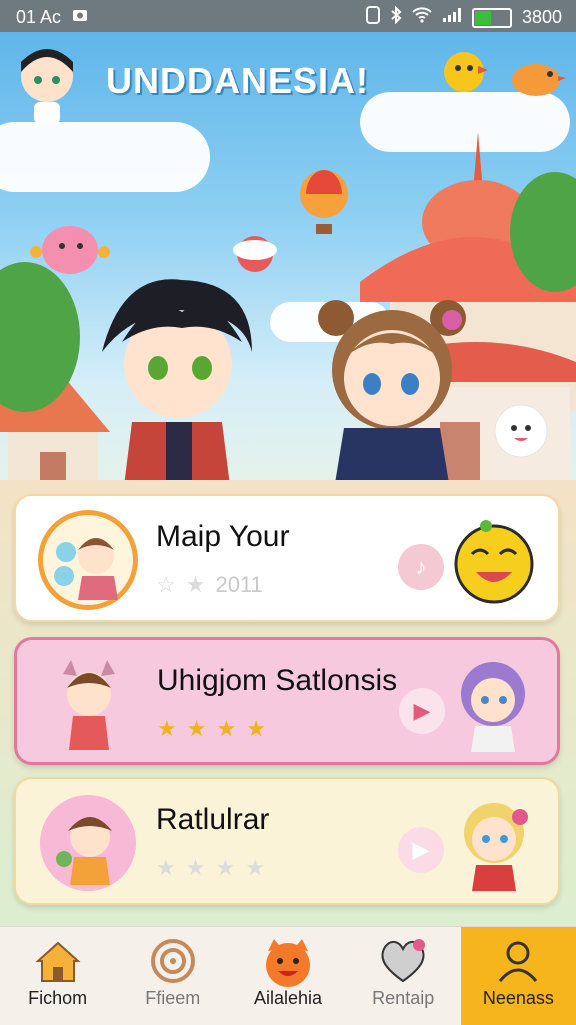 The width and height of the screenshot is (576, 1025). Describe the element at coordinates (237, 80) in the screenshot. I see `app-title: UNDDANESIA!` at that location.